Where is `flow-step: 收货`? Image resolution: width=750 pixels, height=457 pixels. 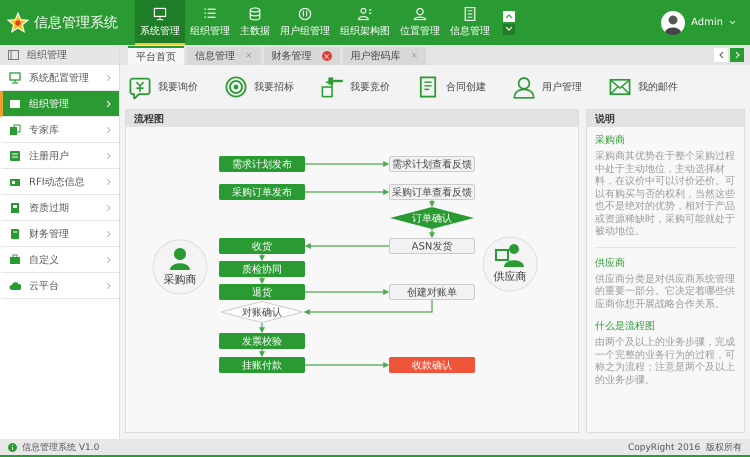 flow-step: 收货 is located at coordinates (262, 246).